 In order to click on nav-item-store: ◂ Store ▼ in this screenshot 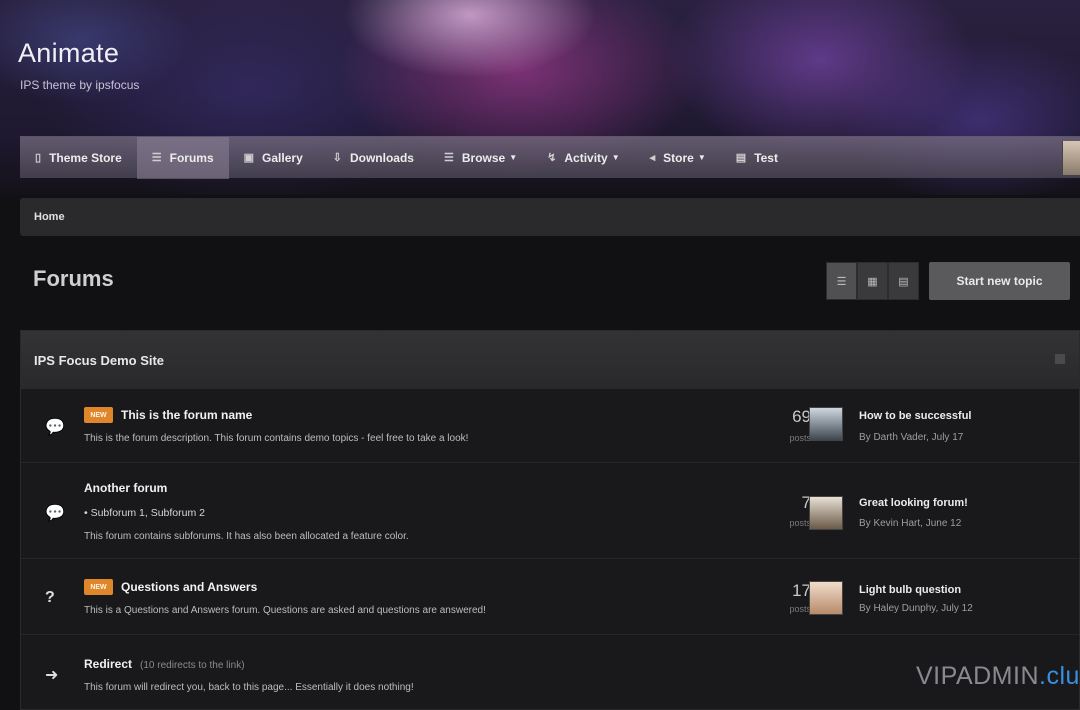, I will do `click(678, 158)`.